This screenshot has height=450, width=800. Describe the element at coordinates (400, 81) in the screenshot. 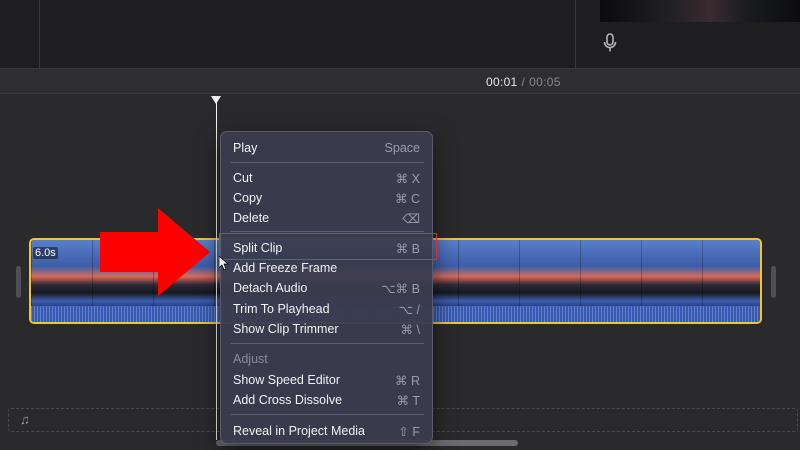

I see `timecode-bar: 00:01/00:05` at that location.